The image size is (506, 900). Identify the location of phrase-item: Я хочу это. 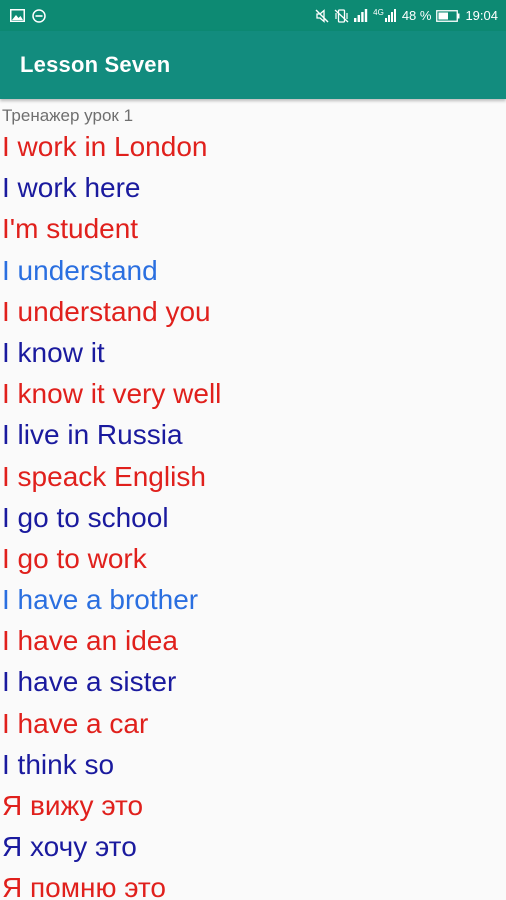
(254, 846).